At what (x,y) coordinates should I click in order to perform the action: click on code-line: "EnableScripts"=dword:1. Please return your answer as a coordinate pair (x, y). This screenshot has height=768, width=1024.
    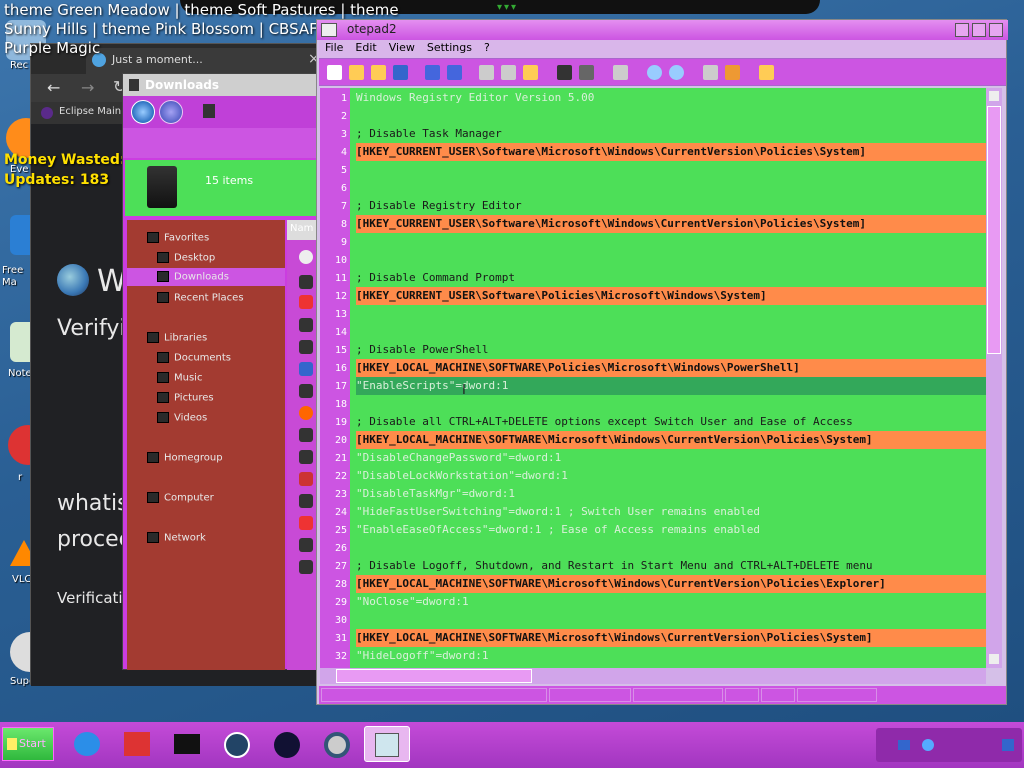
    Looking at the image, I should click on (671, 386).